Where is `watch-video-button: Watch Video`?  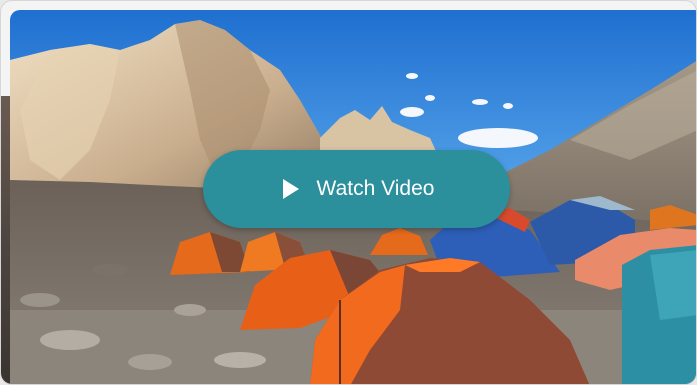 watch-video-button: Watch Video is located at coordinates (356, 189).